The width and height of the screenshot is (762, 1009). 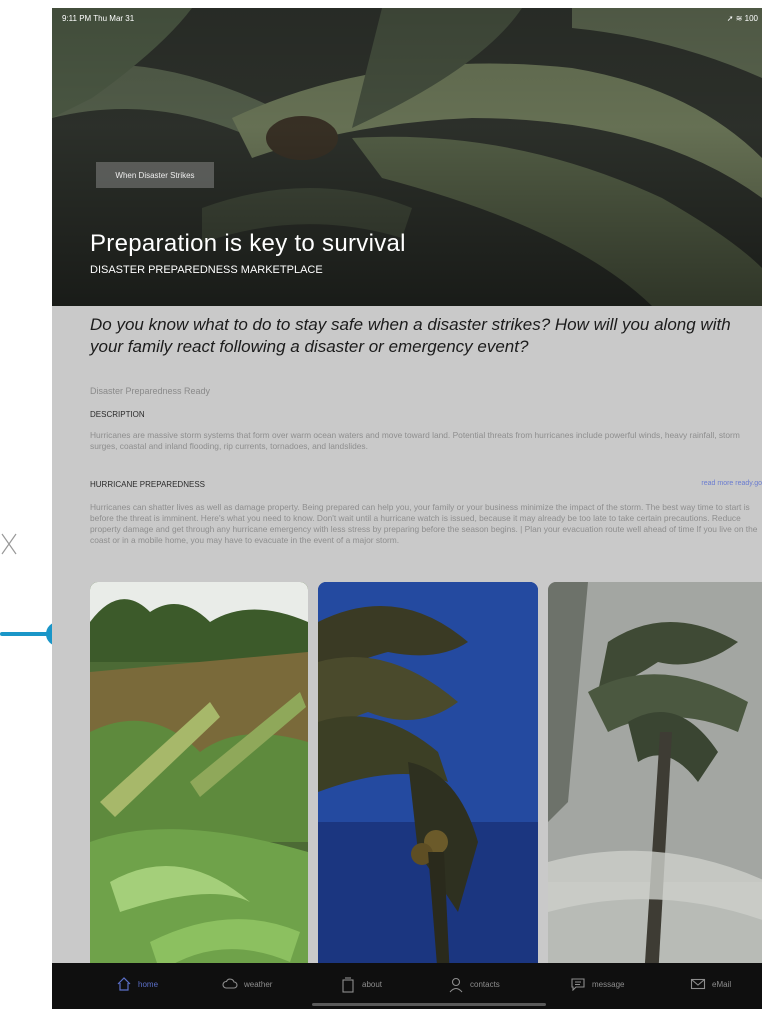 What do you see at coordinates (9, 543) in the screenshot?
I see `side-mark` at bounding box center [9, 543].